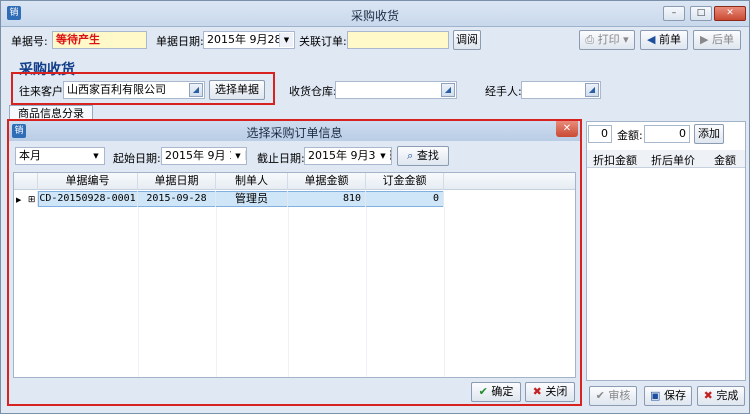  What do you see at coordinates (313, 91) in the screenshot?
I see `warehouse-label: 收货仓库:` at bounding box center [313, 91].